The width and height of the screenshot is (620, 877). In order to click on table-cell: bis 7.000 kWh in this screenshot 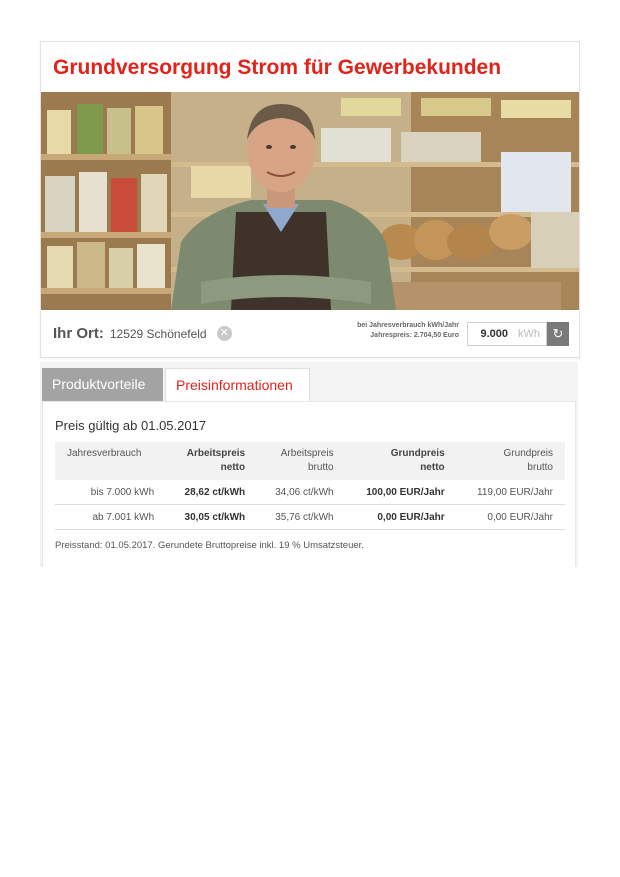, I will do `click(111, 492)`.